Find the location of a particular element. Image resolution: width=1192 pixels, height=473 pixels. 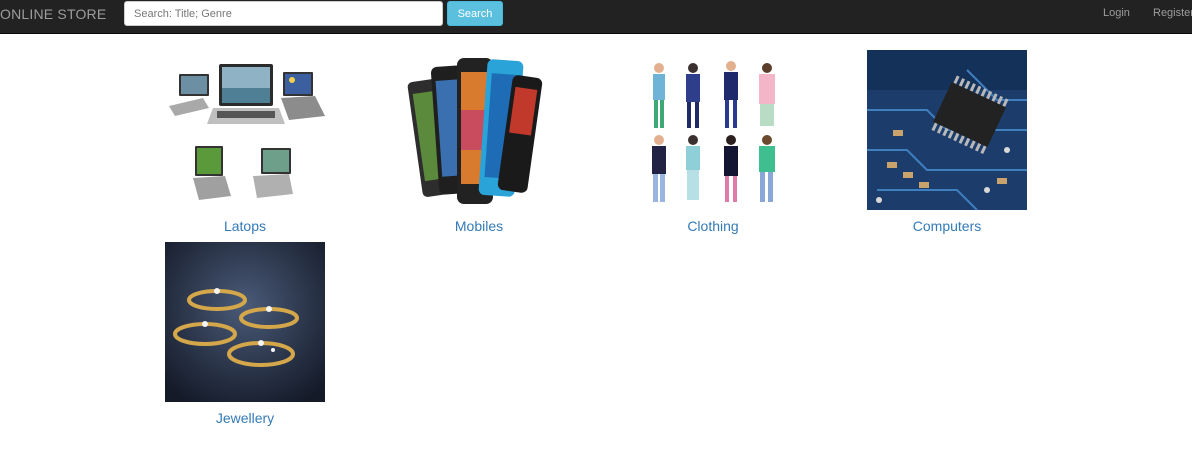

search-input is located at coordinates (283, 13).